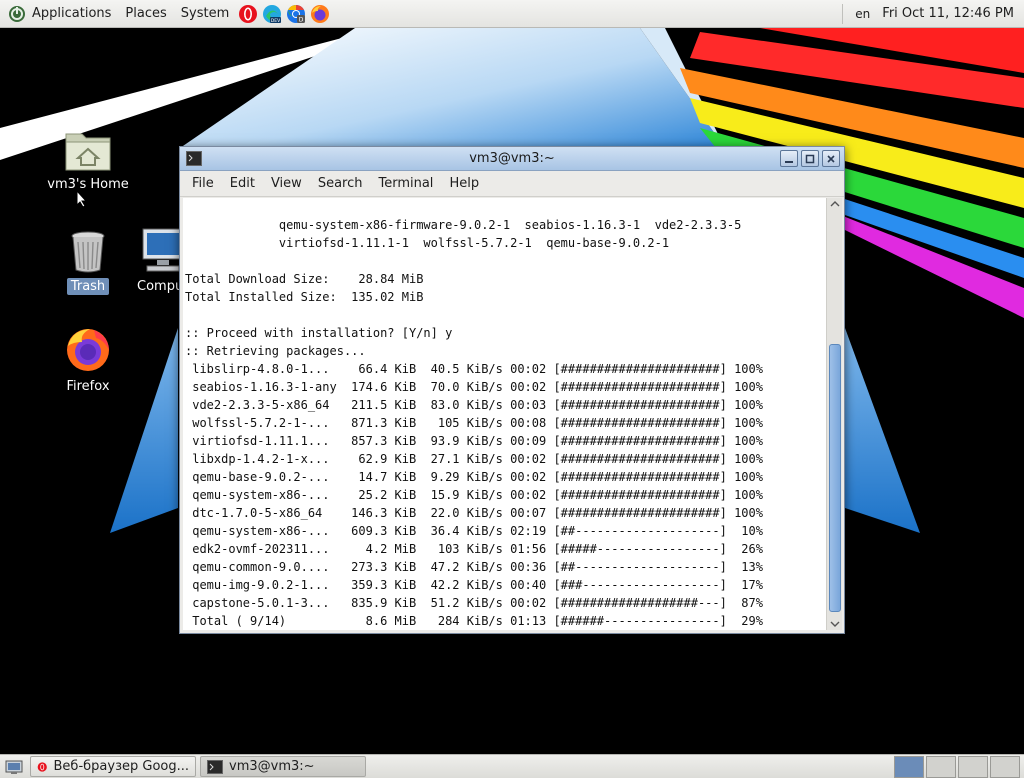 This screenshot has width=1024, height=778. What do you see at coordinates (82, 199) in the screenshot?
I see `mouse-cursor-icon` at bounding box center [82, 199].